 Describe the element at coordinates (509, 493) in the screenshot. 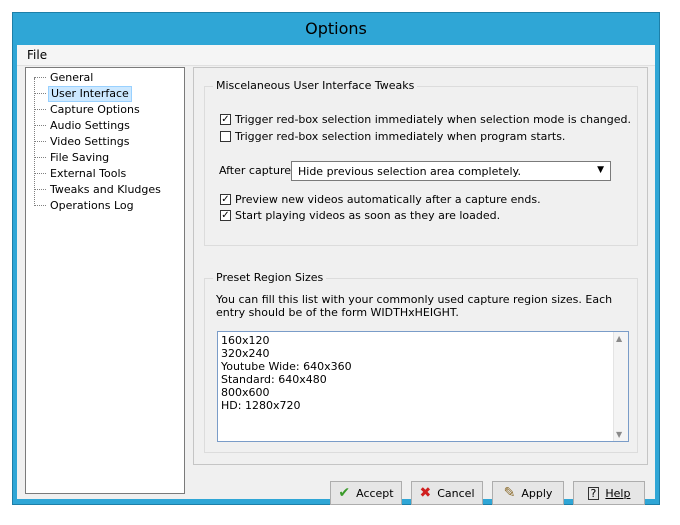

I see `pencil-icon: ✎` at that location.